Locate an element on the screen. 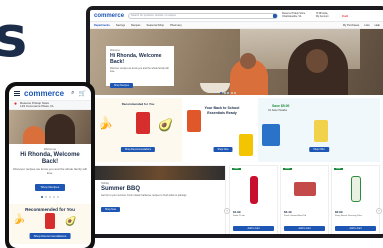  bbq-title: Summer BBQ is located at coordinates (121, 189).